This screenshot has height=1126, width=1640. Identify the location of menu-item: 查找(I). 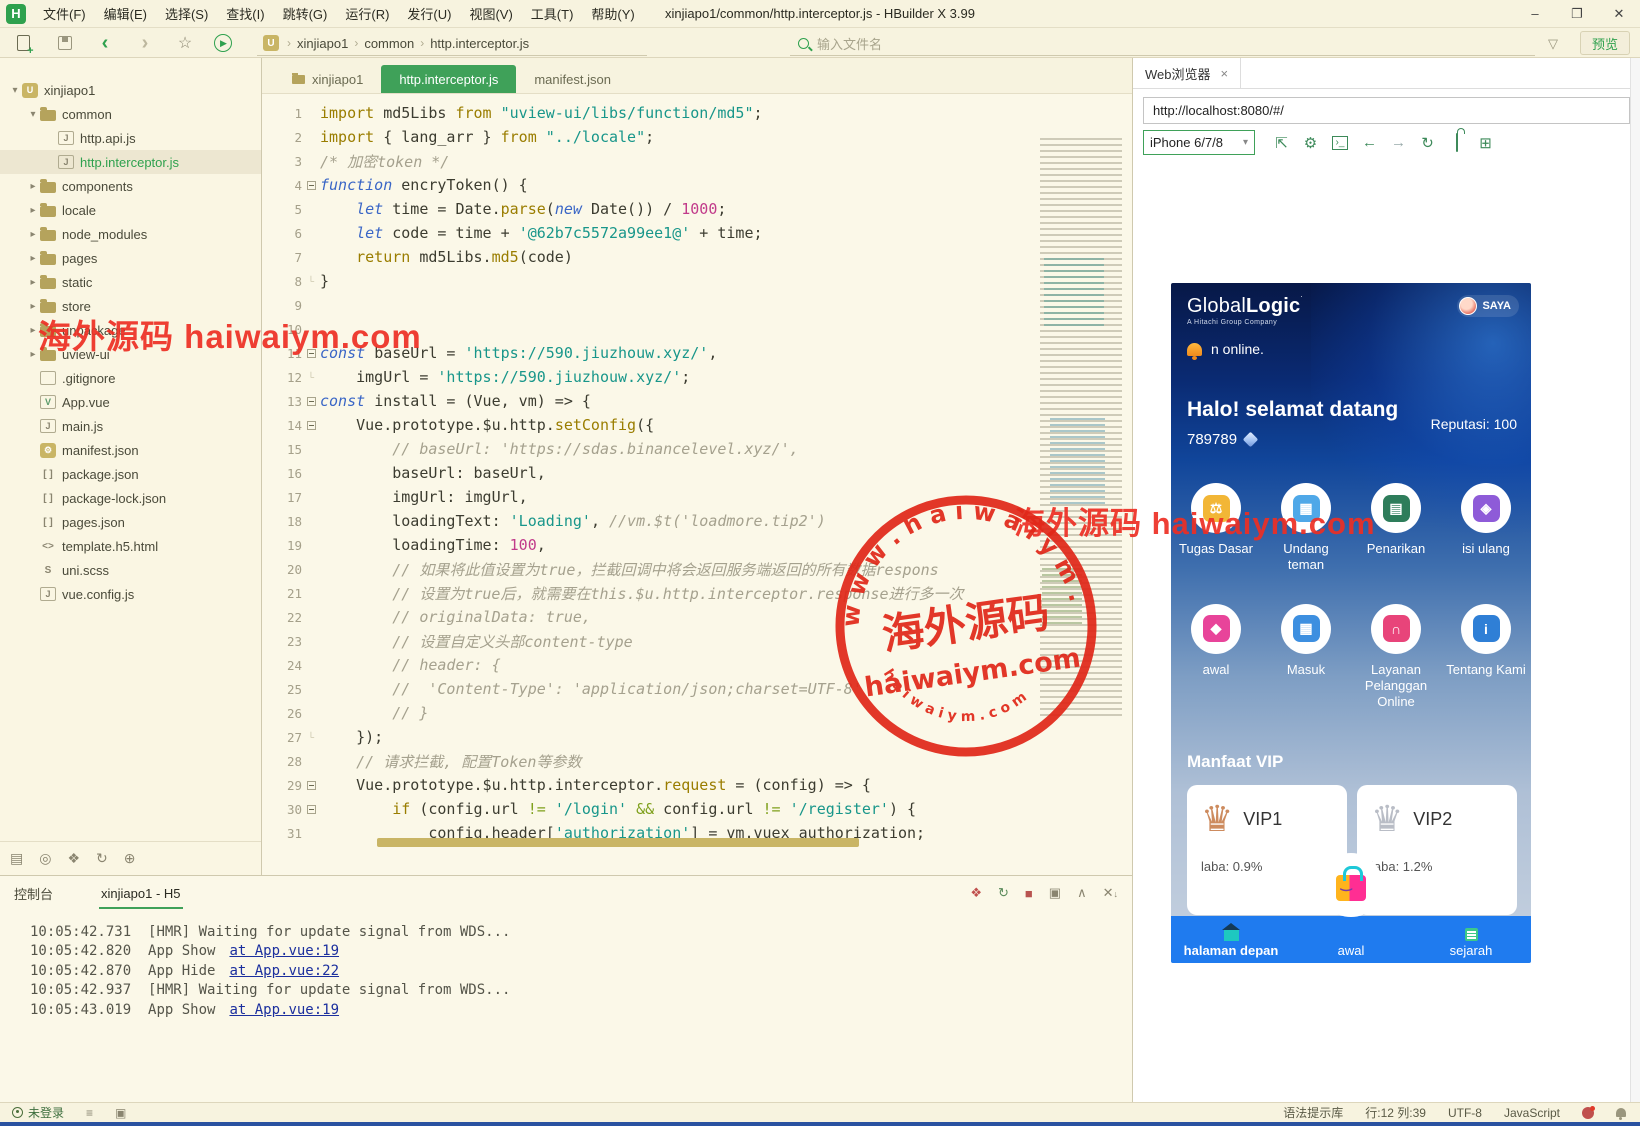
(245, 13).